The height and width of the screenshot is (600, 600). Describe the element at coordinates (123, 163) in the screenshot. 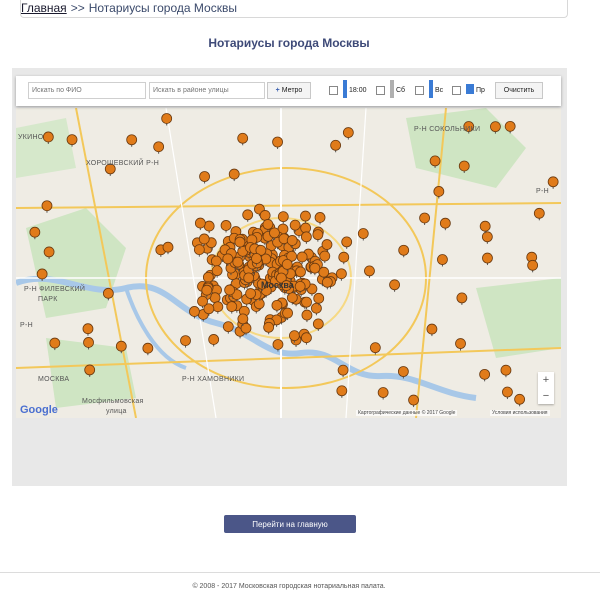

I see `district-label: ХОРОШЕВСКИЙ Р-Н` at that location.